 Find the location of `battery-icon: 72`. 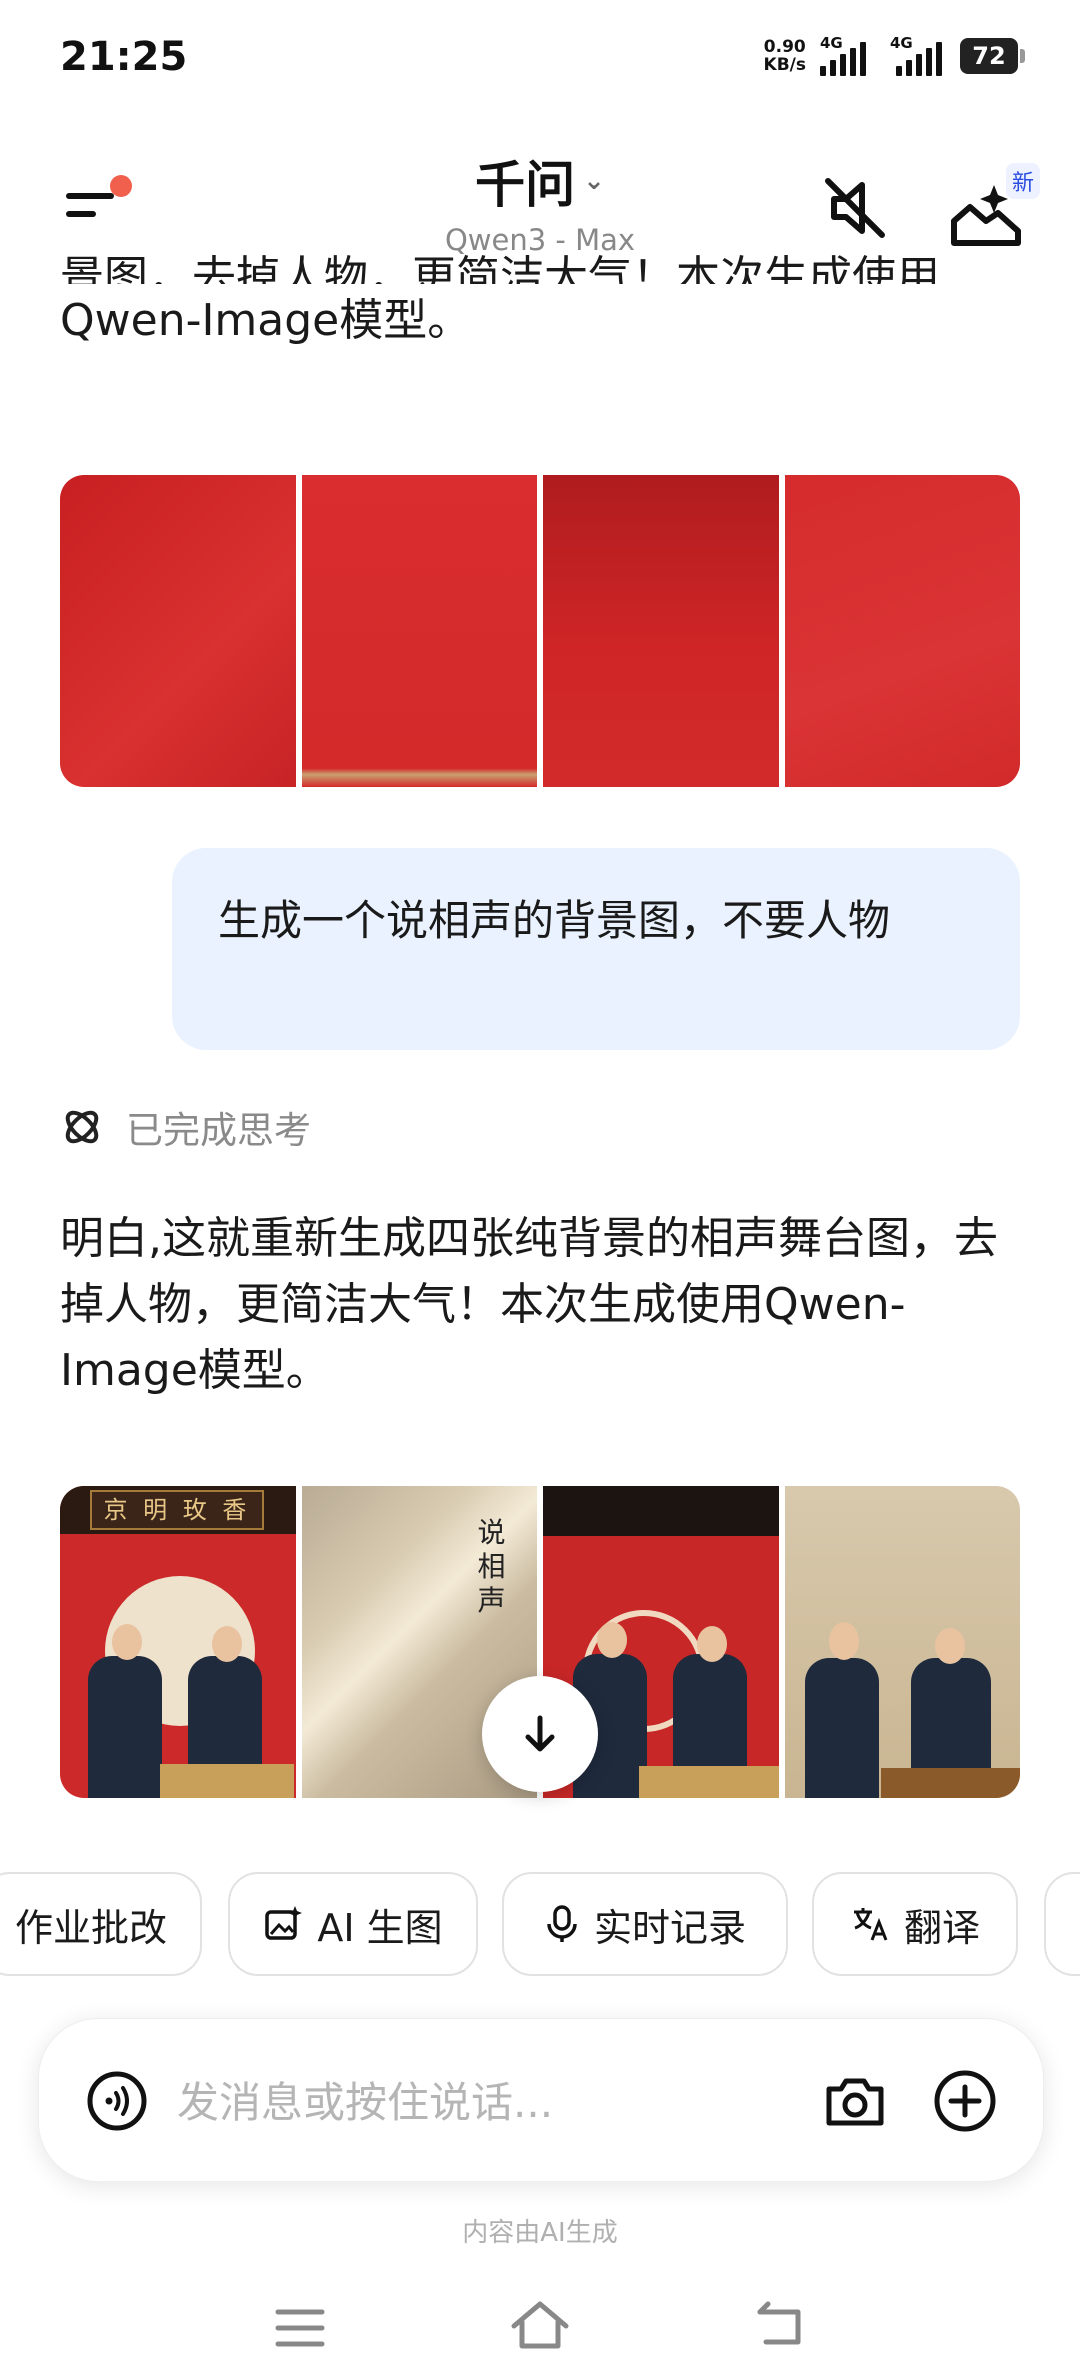

battery-icon: 72 is located at coordinates (992, 56).